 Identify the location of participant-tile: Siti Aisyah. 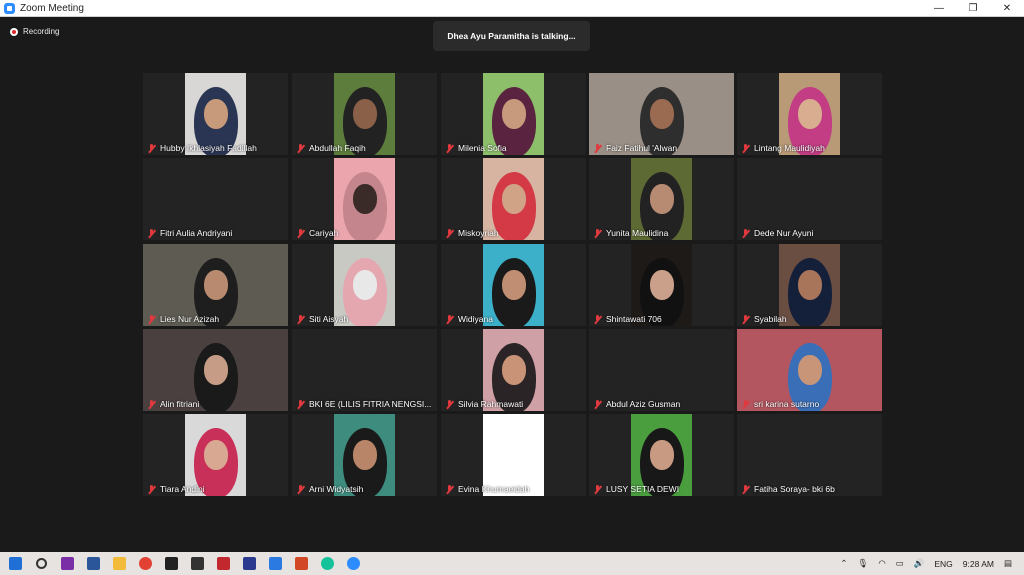
(364, 285).